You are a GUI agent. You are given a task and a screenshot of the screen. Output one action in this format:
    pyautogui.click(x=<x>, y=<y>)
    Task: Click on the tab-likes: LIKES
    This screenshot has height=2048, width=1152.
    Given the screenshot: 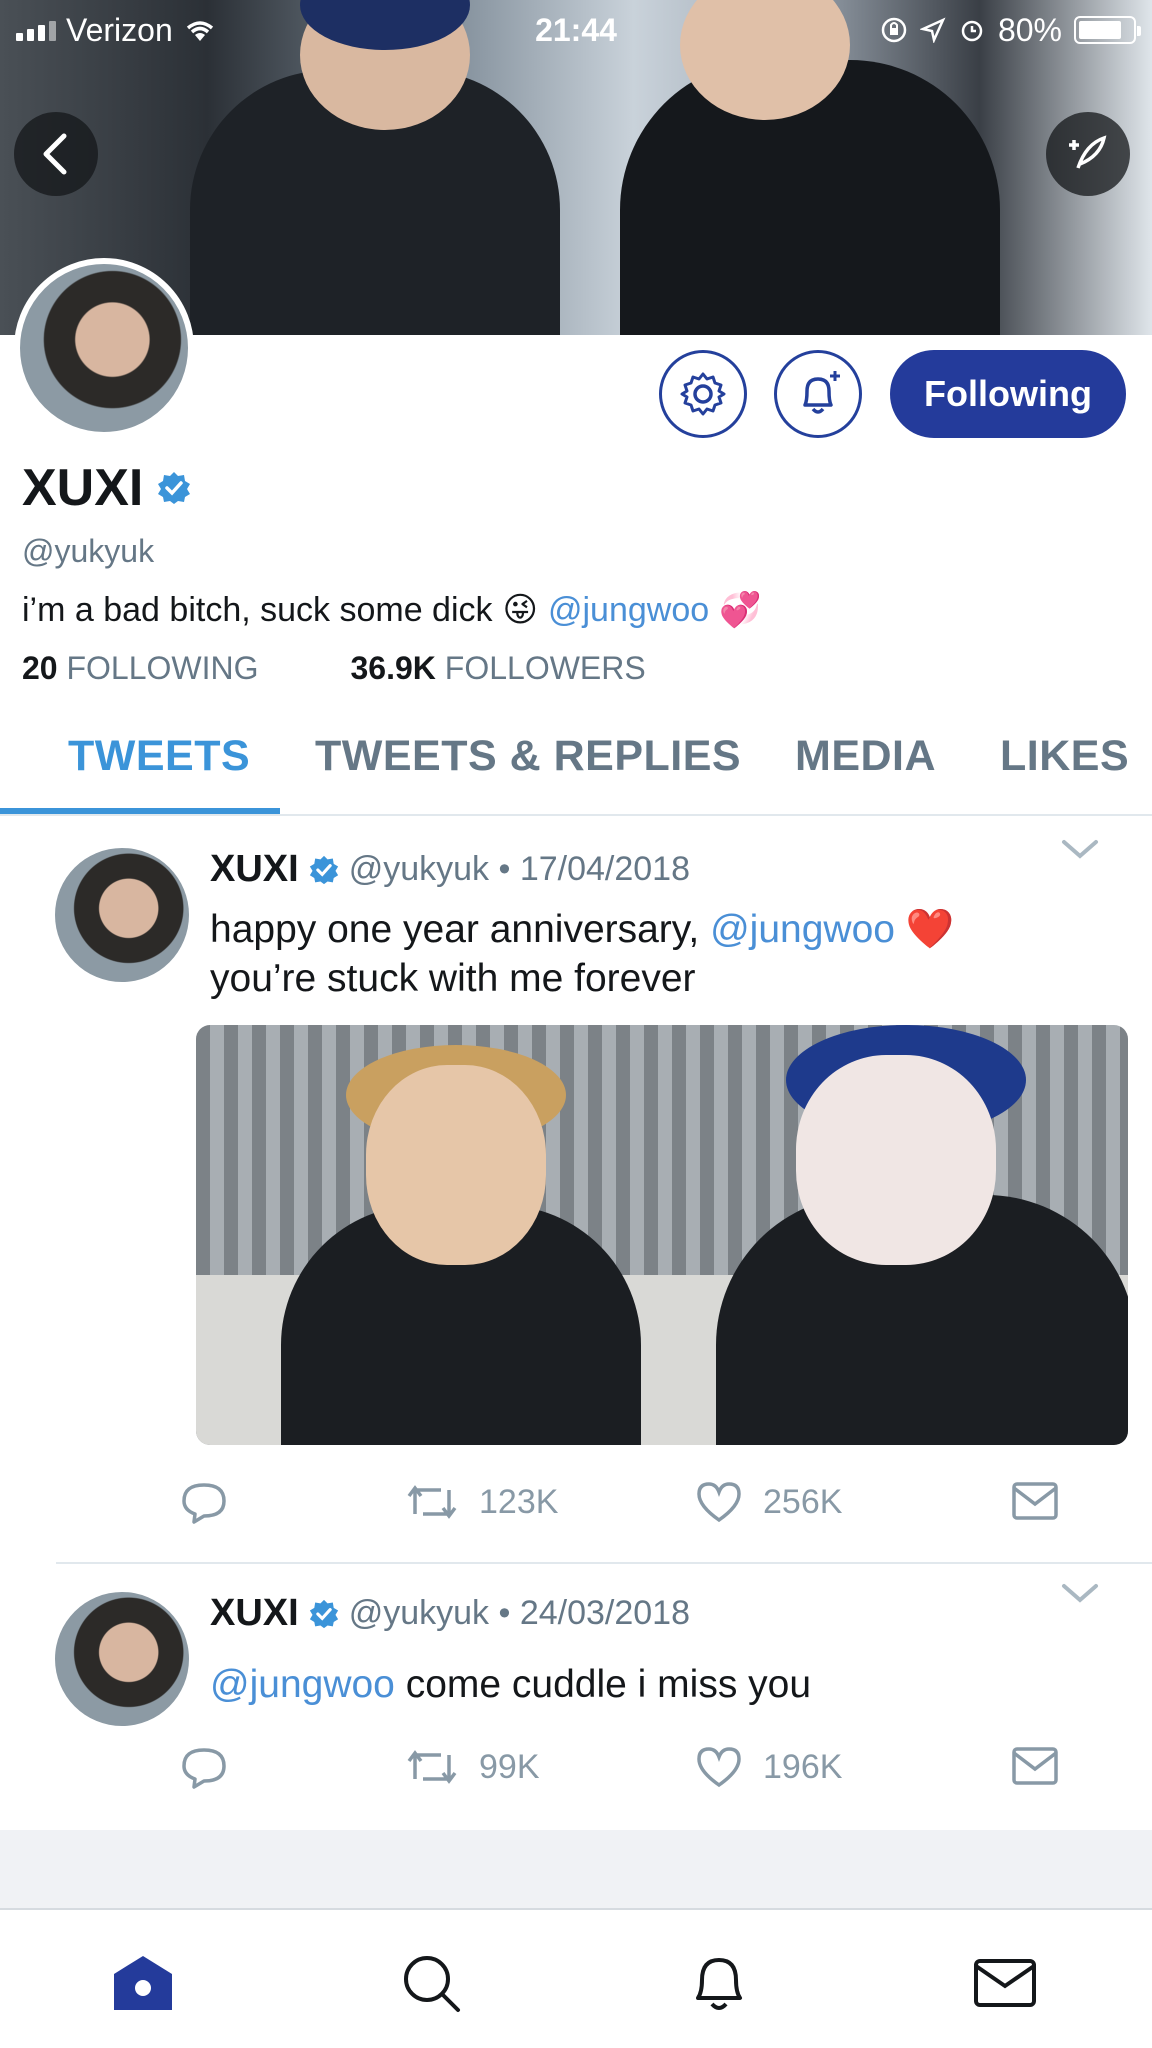 What is the action you would take?
    pyautogui.click(x=1064, y=756)
    